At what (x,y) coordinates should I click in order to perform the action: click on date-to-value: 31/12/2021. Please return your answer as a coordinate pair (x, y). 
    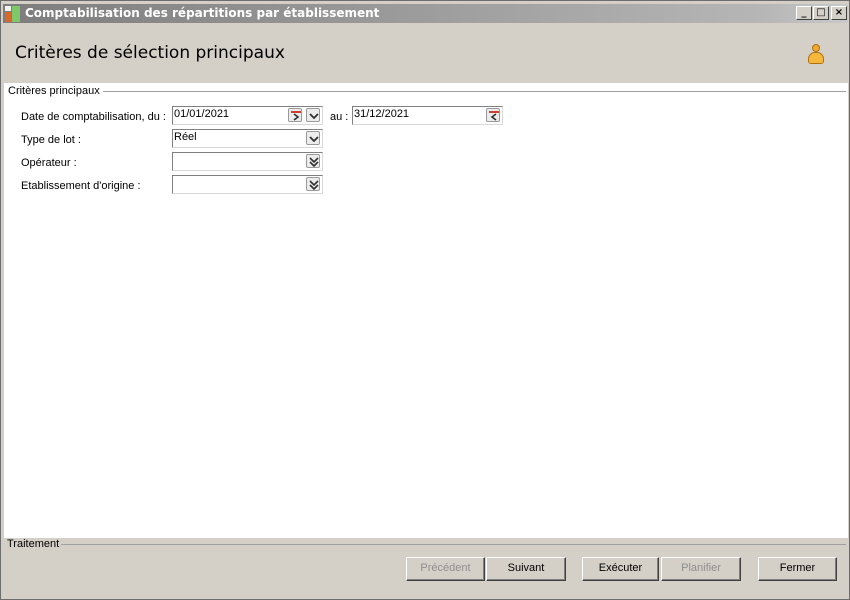
    Looking at the image, I should click on (382, 114).